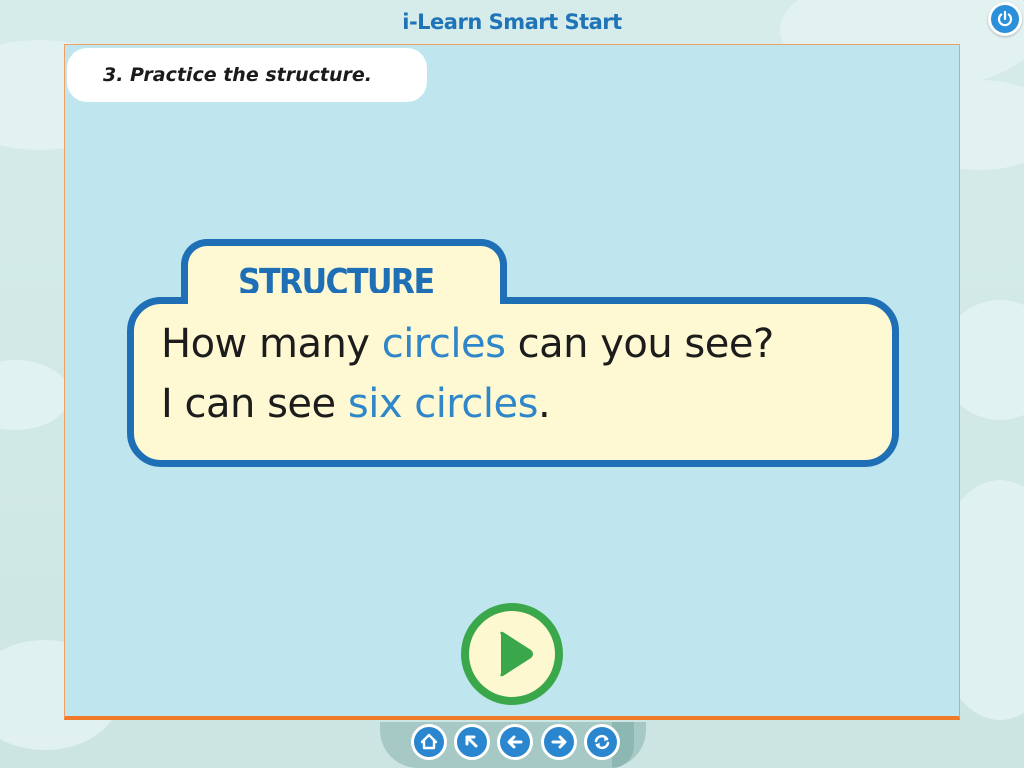 The image size is (1024, 768). I want to click on arrow-left-icon, so click(515, 742).